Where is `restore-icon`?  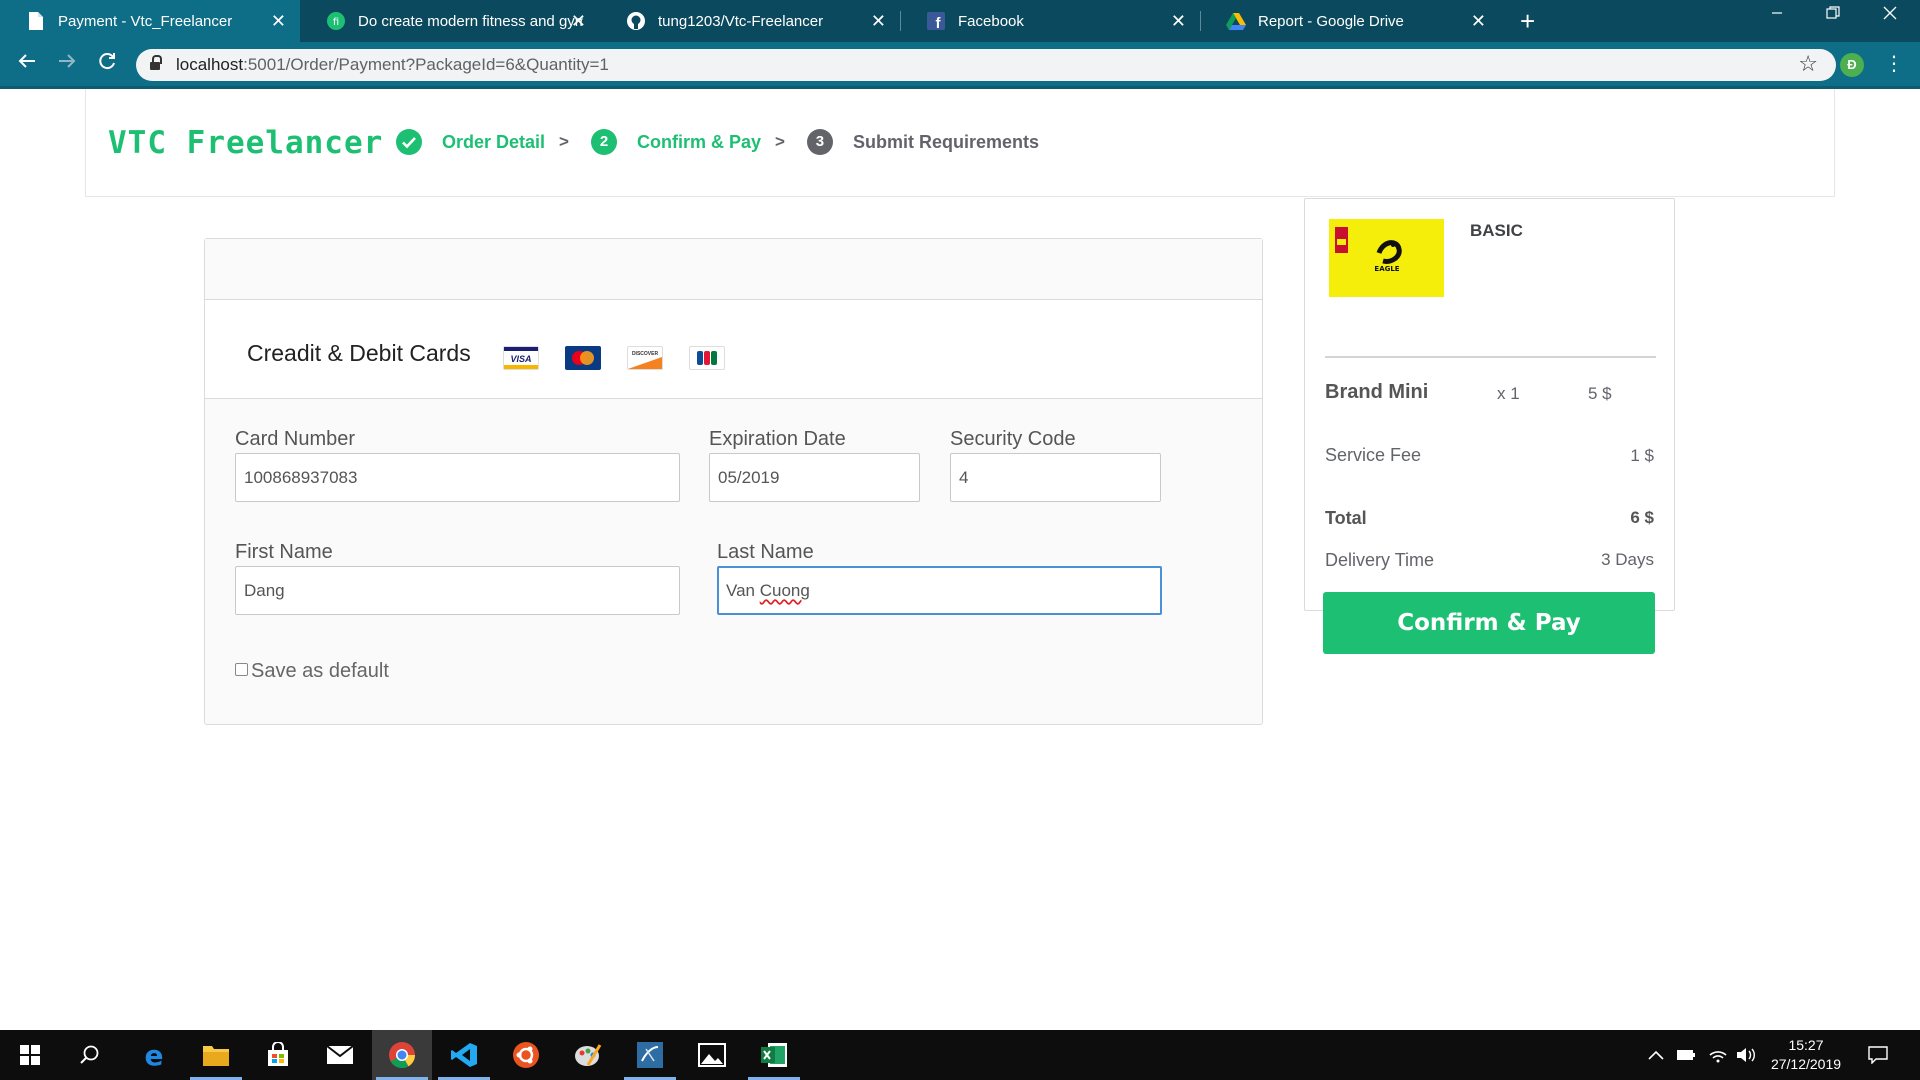 restore-icon is located at coordinates (1833, 15).